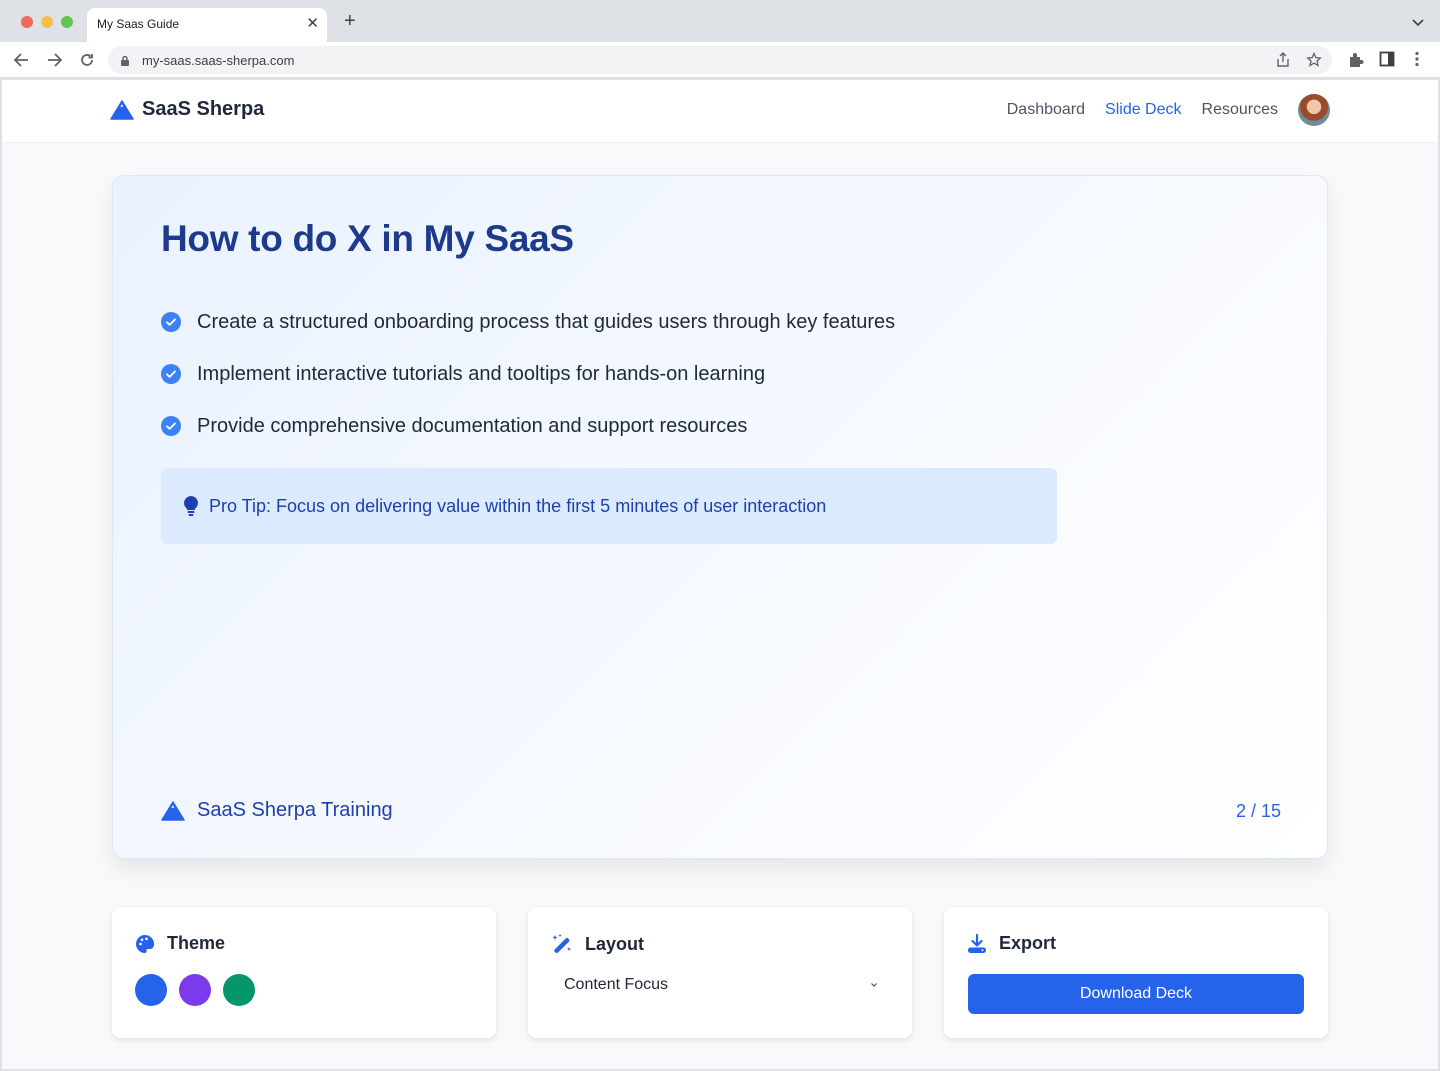 The height and width of the screenshot is (1071, 1440). What do you see at coordinates (22, 60) in the screenshot?
I see `back-arrow-icon` at bounding box center [22, 60].